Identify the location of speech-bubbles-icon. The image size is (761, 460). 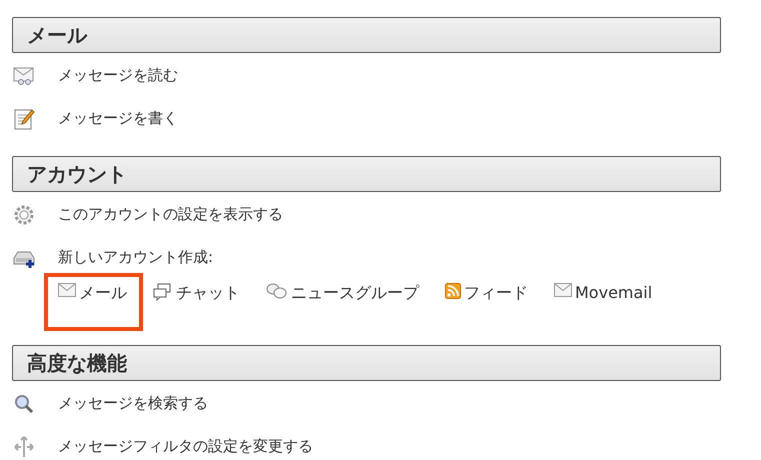
(277, 292).